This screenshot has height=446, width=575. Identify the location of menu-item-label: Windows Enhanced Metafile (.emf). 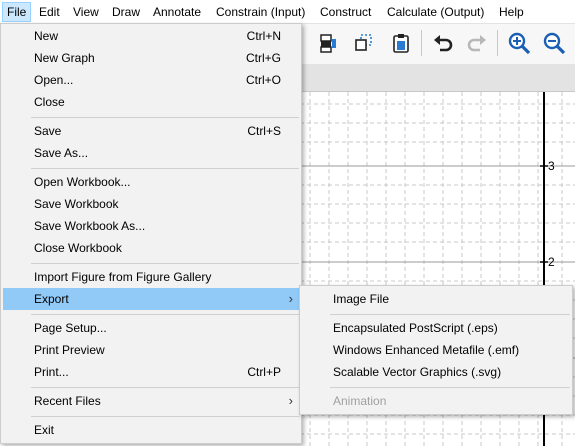
(426, 350).